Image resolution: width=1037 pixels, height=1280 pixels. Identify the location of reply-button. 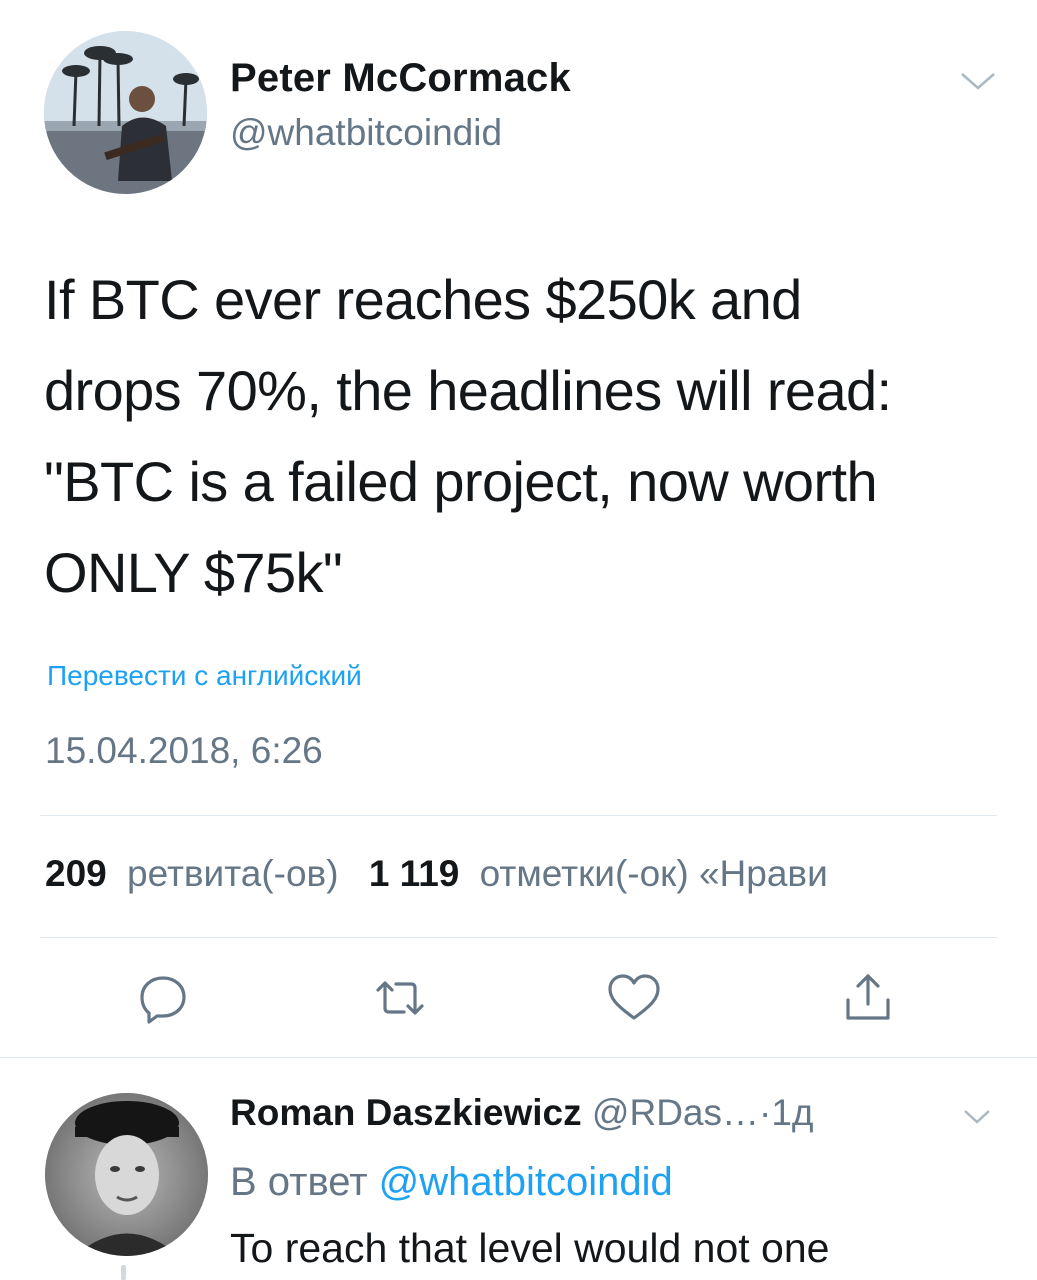
(163, 998).